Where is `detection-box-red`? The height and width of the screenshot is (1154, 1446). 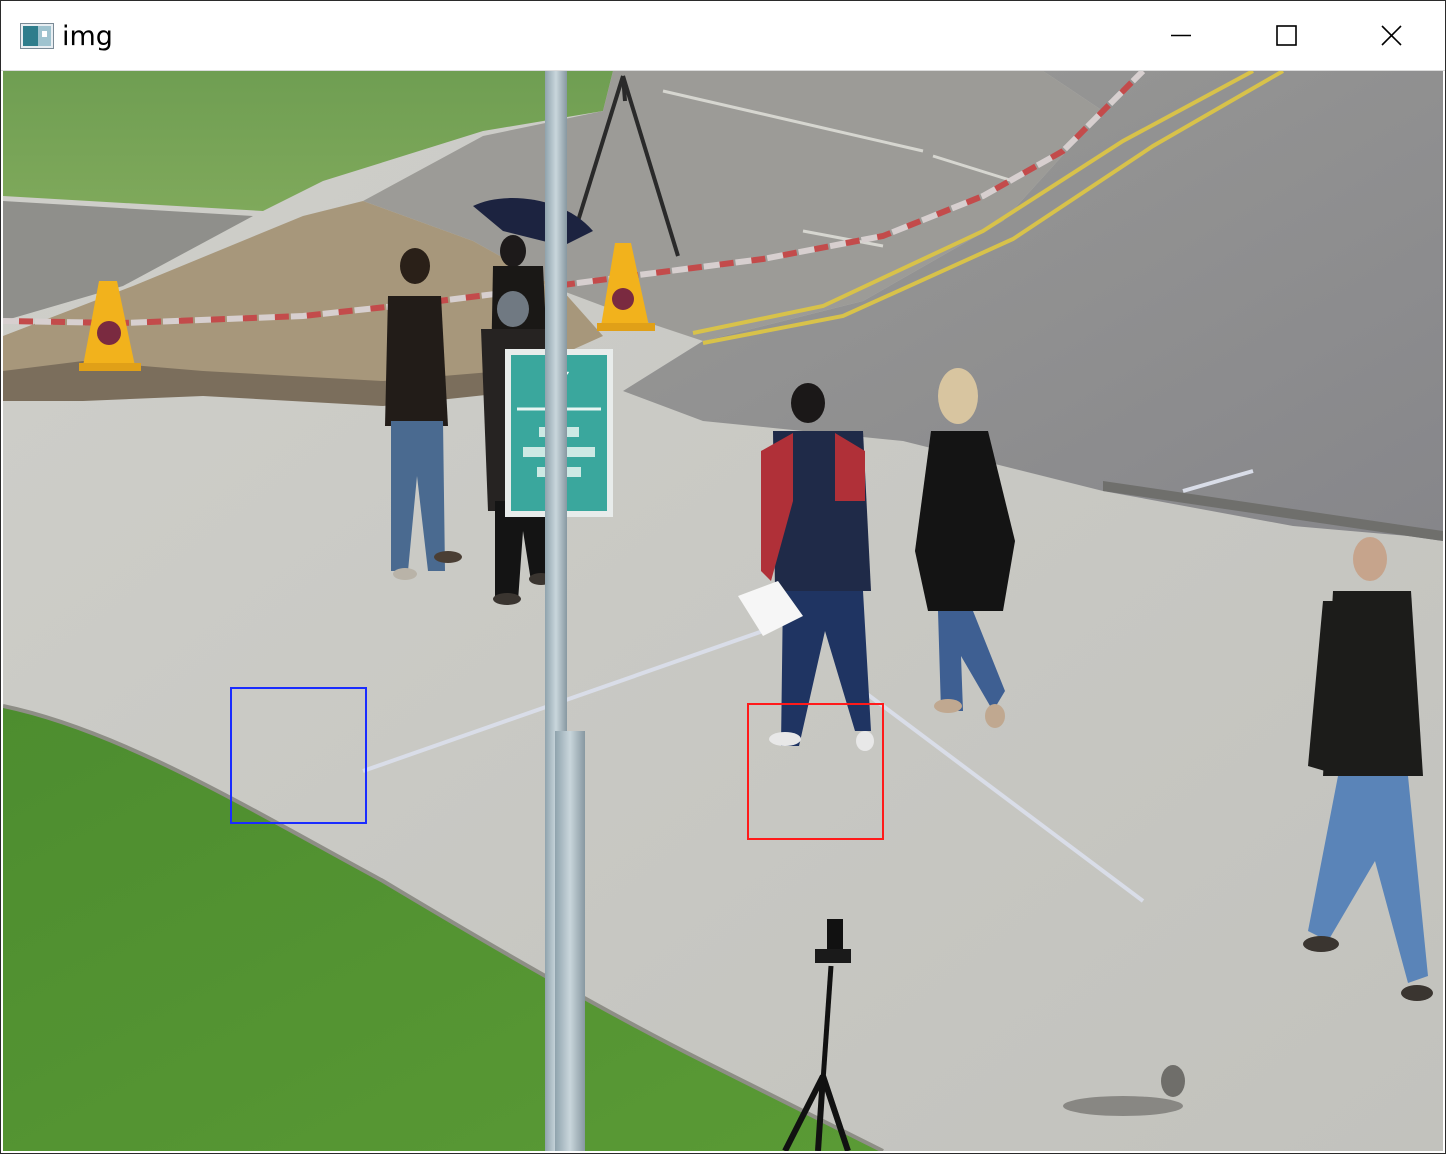 detection-box-red is located at coordinates (815, 771).